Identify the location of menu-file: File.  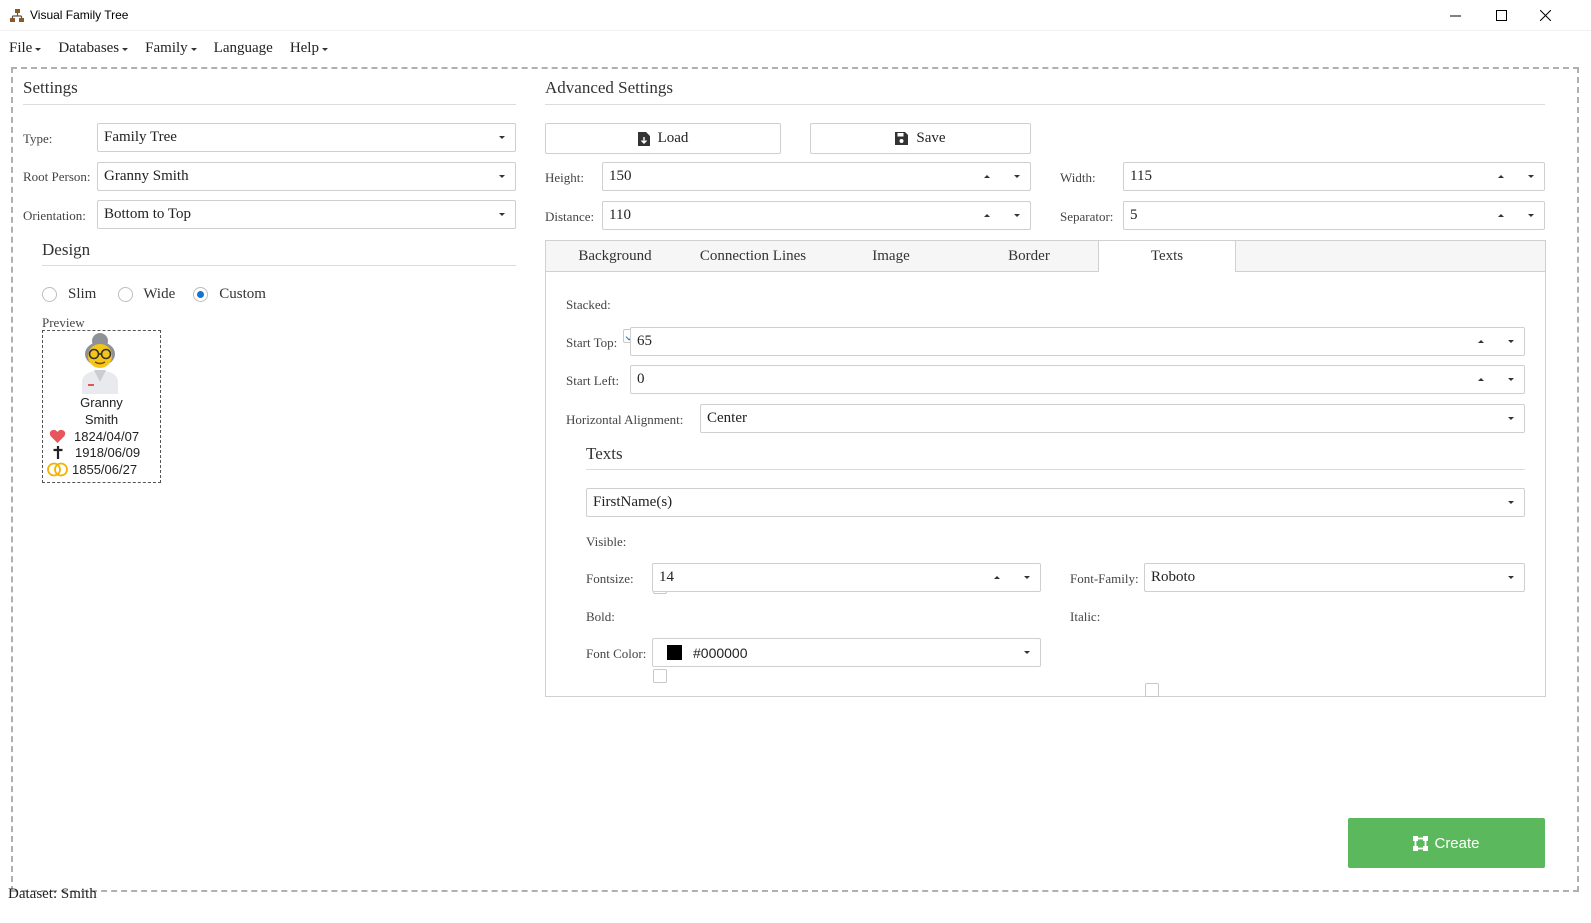
(25, 48).